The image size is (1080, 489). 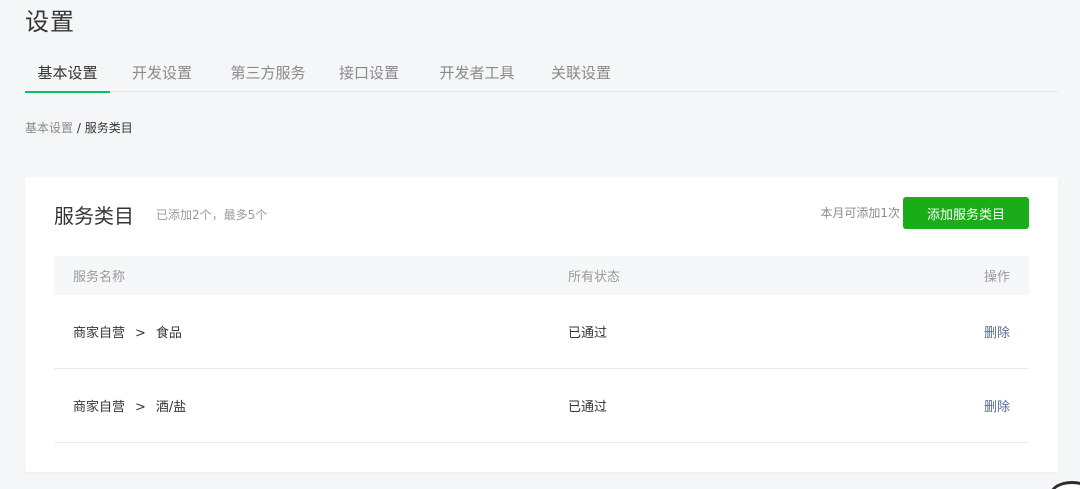 I want to click on breadcrumb-current: 服务类目, so click(x=108, y=128).